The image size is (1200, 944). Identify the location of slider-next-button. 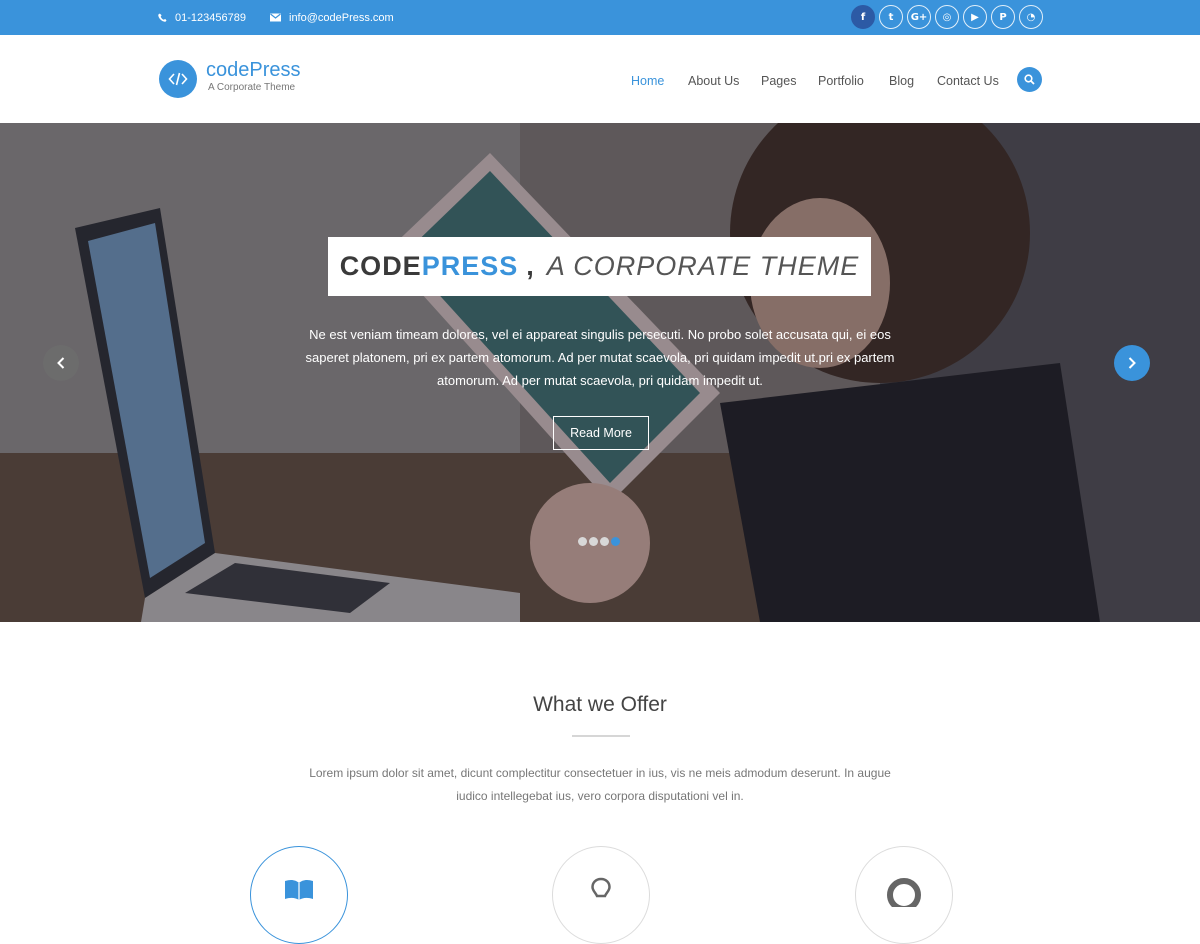
(1132, 363).